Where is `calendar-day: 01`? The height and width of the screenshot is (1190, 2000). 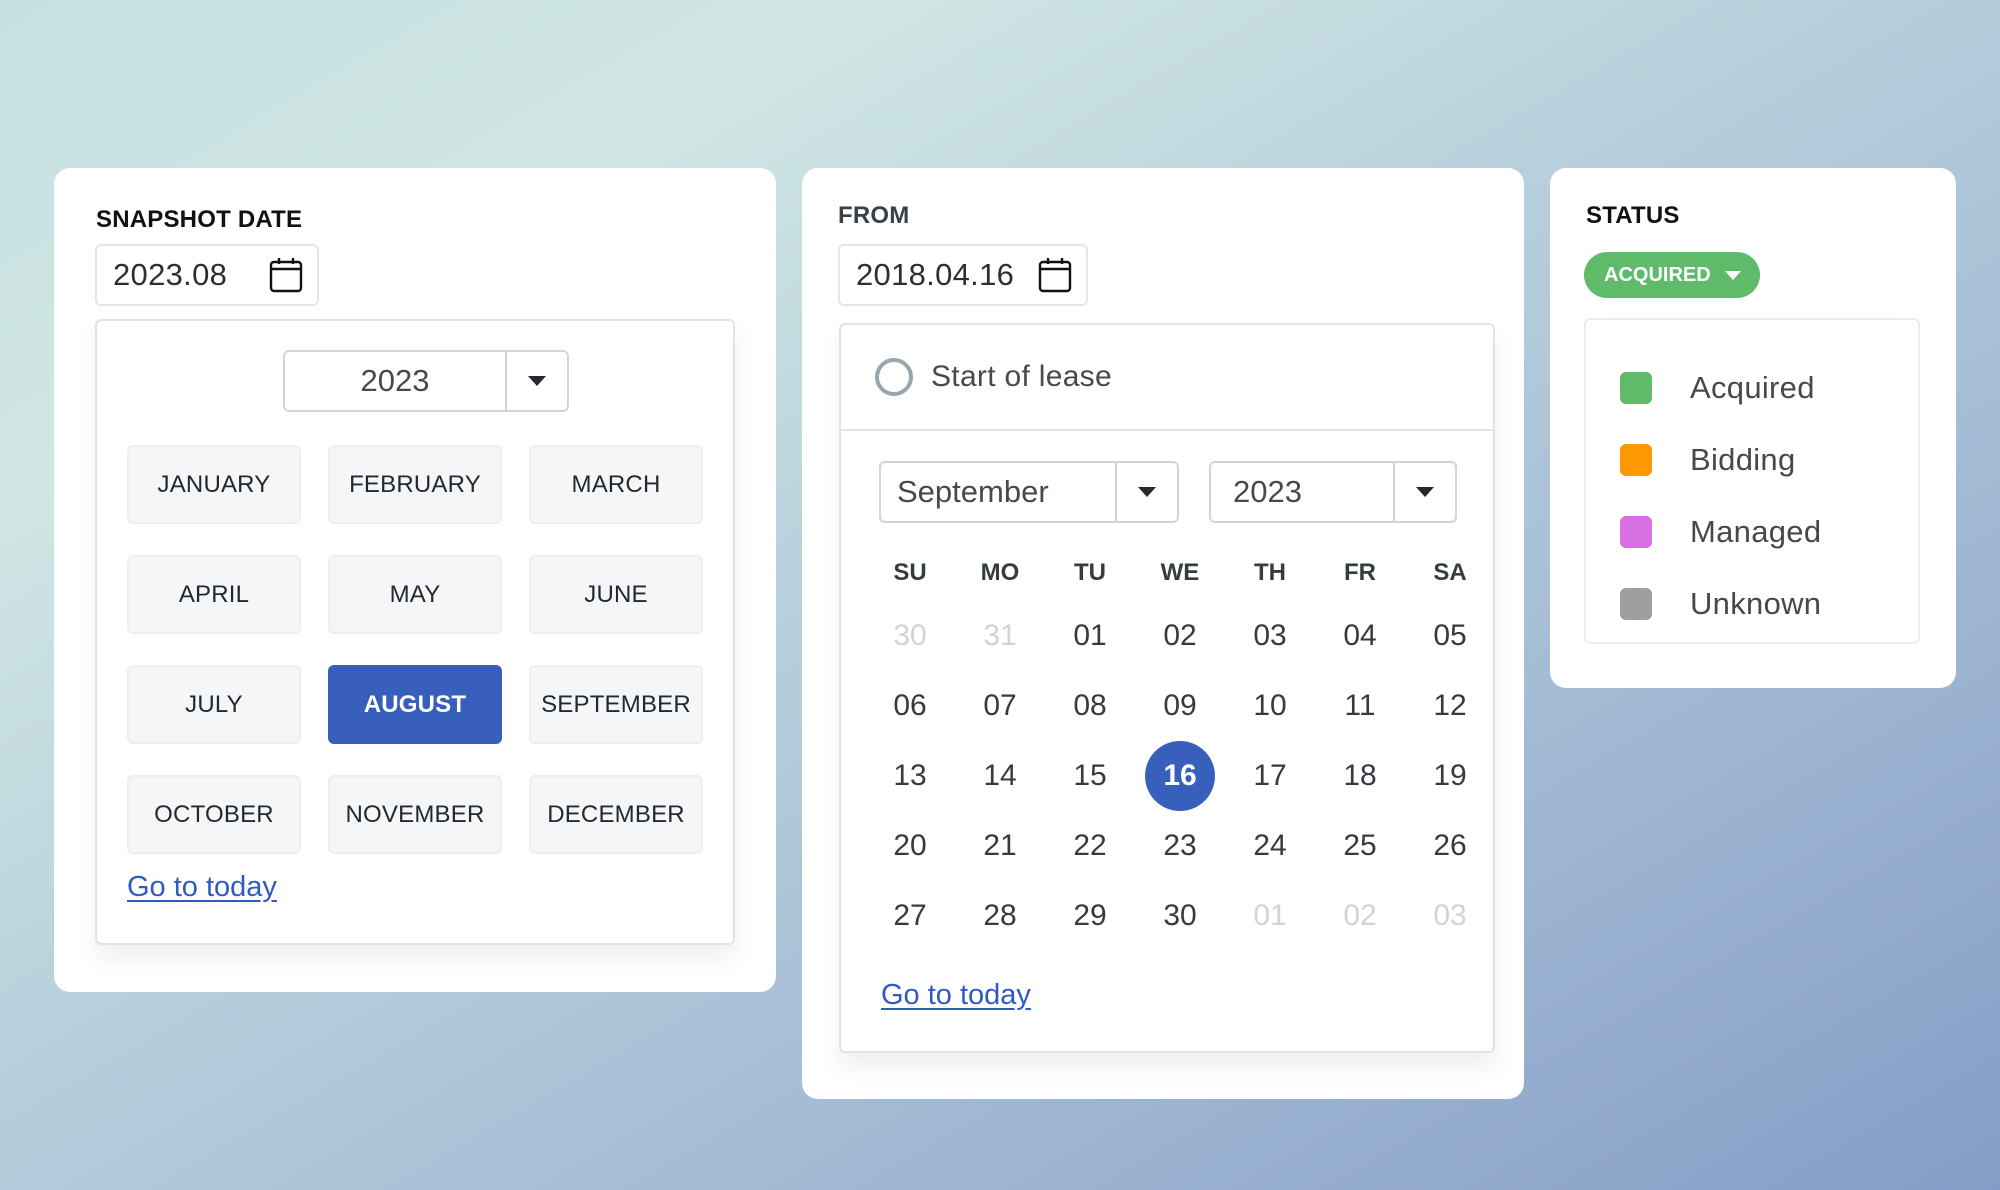 calendar-day: 01 is located at coordinates (1090, 636).